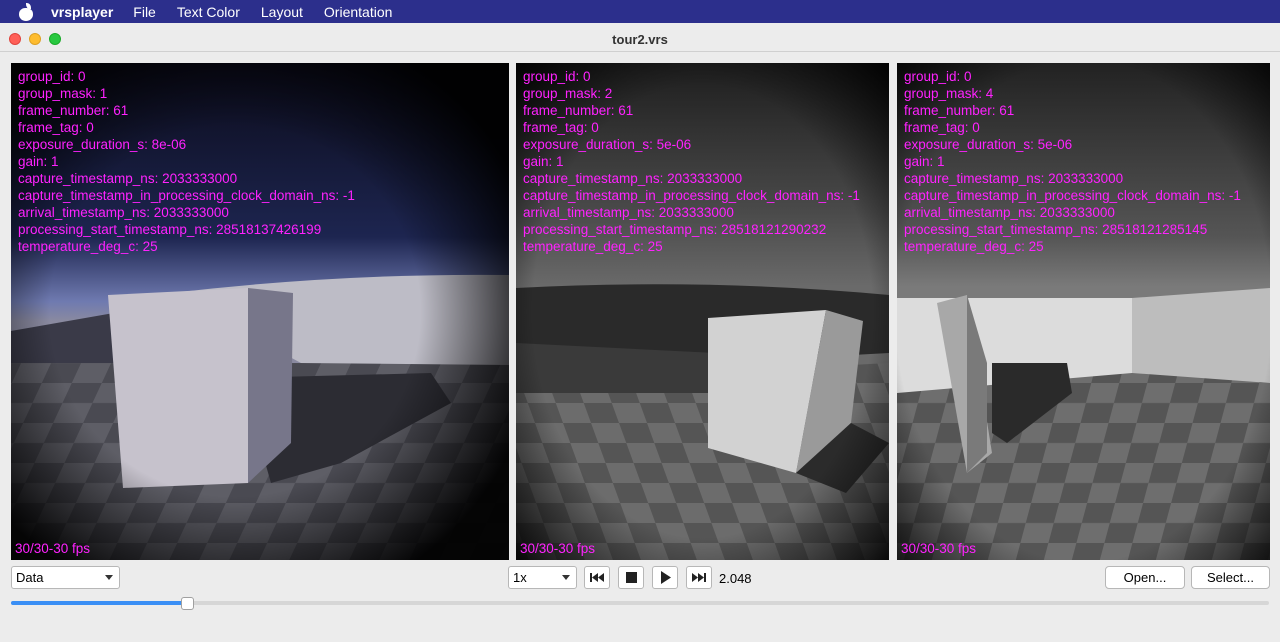 This screenshot has width=1280, height=642. Describe the element at coordinates (63, 93) in the screenshot. I see `overlay-line: group_mask: 1` at that location.